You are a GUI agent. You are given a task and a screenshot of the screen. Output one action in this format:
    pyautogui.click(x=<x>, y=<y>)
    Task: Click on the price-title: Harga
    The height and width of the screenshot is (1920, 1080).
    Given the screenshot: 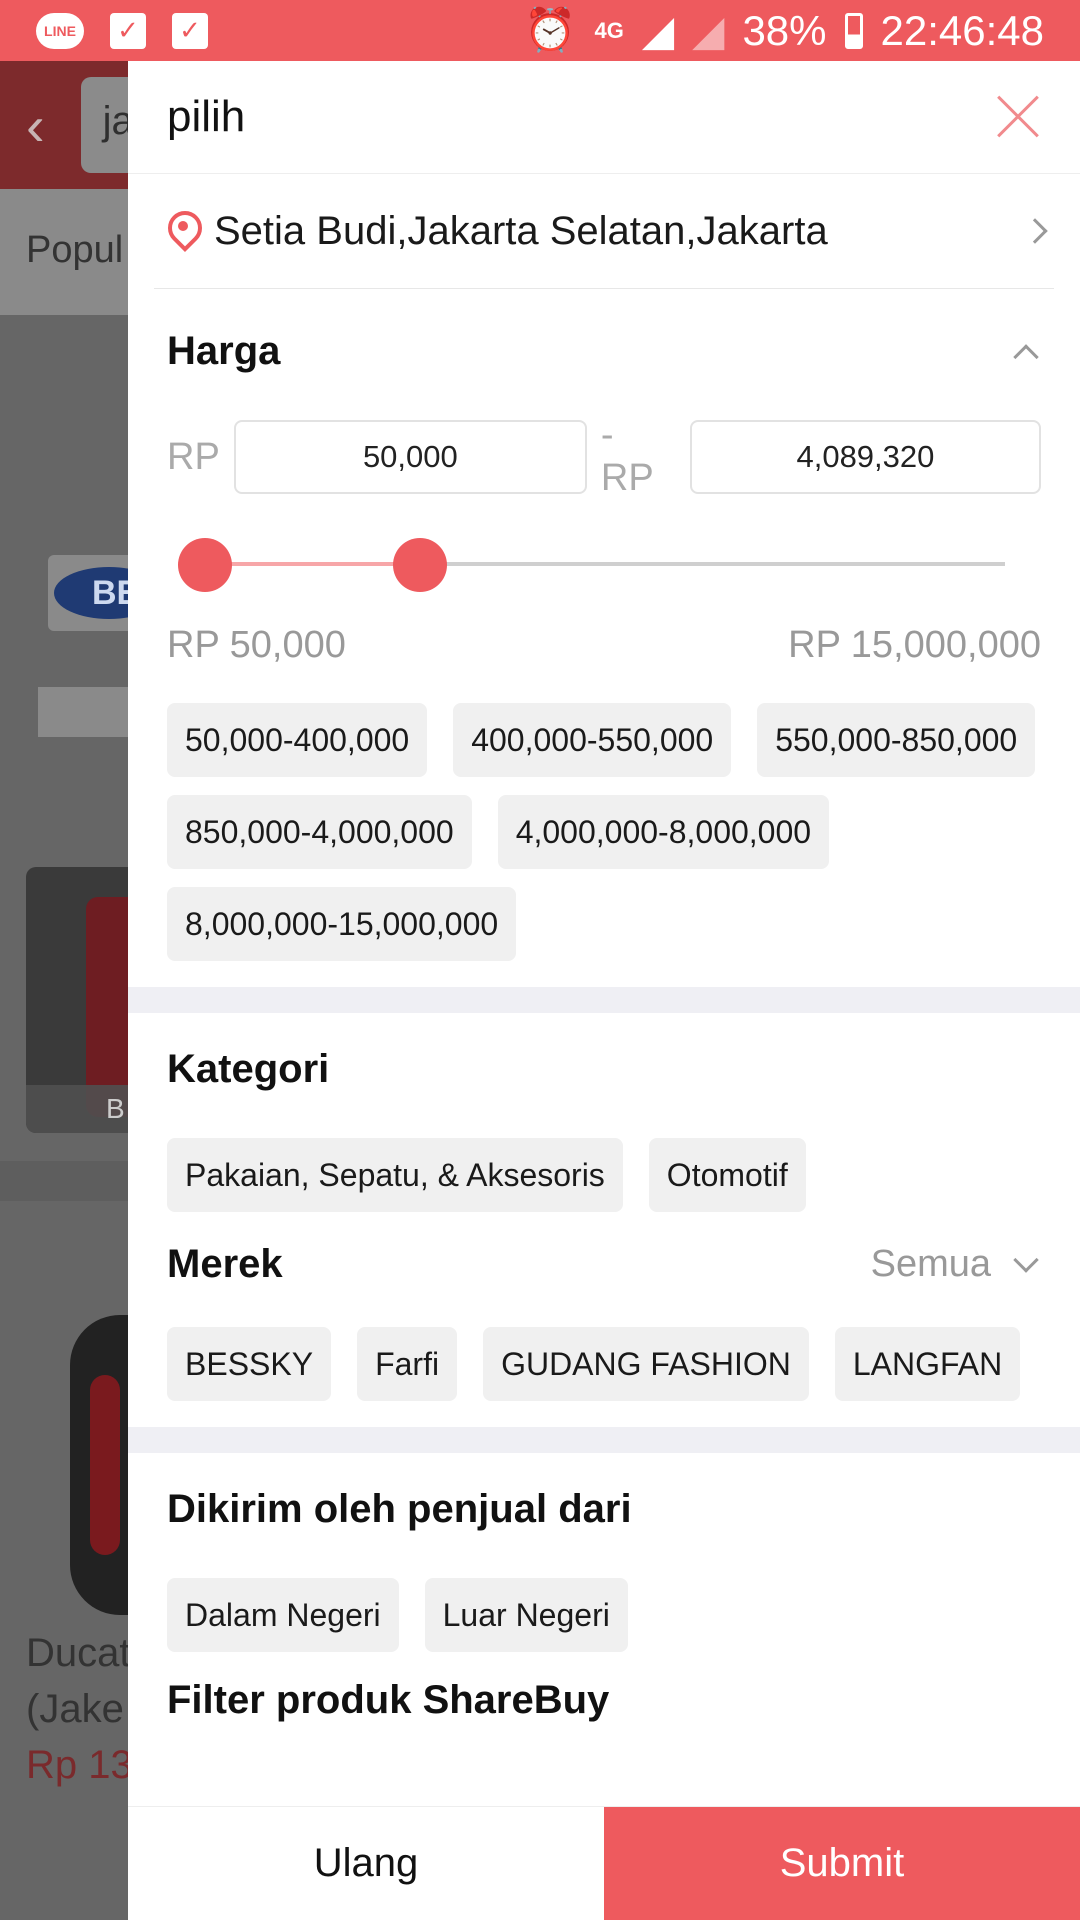 What is the action you would take?
    pyautogui.click(x=224, y=351)
    